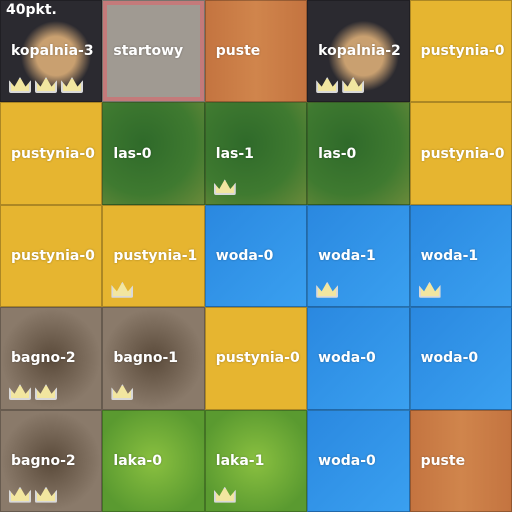 This screenshot has width=512, height=512. Describe the element at coordinates (31, 10) in the screenshot. I see `score-label: 40pkt.` at that location.